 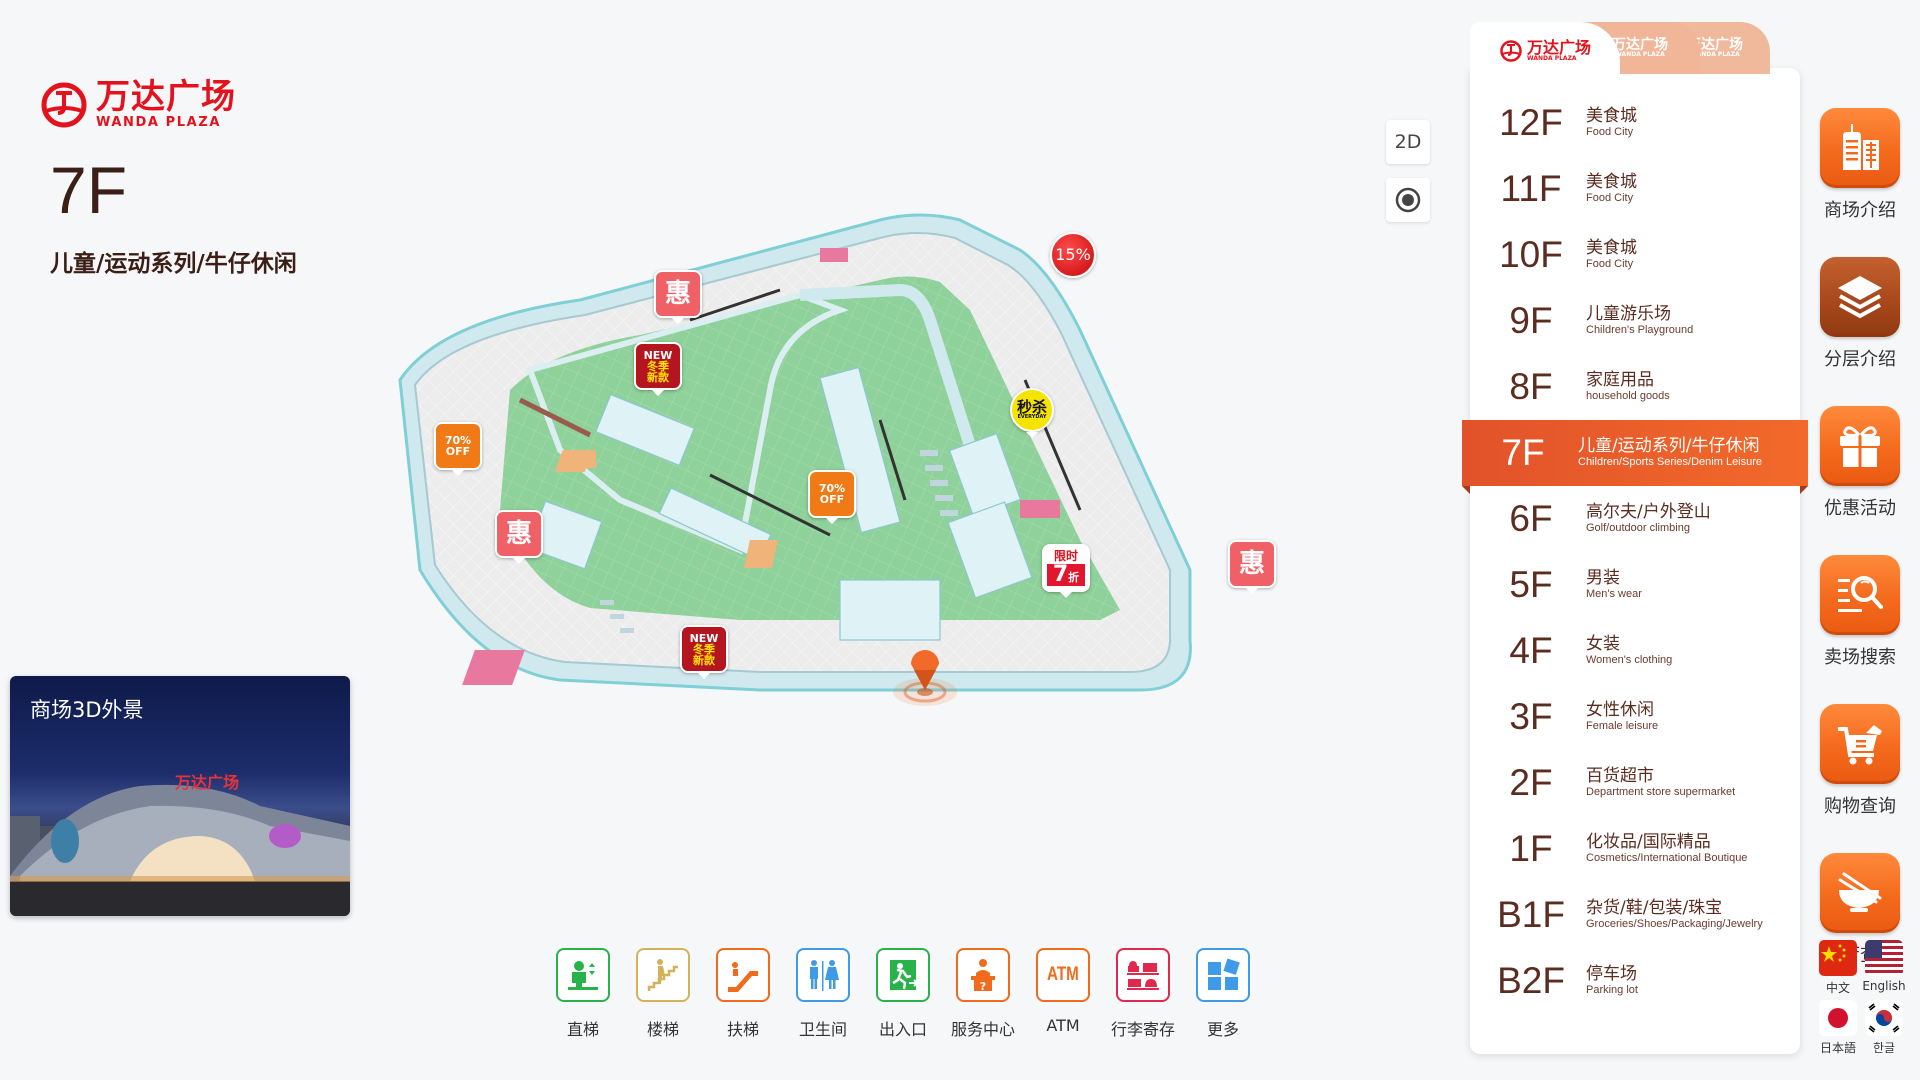 What do you see at coordinates (1531, 122) in the screenshot?
I see `floor-code: 12F` at bounding box center [1531, 122].